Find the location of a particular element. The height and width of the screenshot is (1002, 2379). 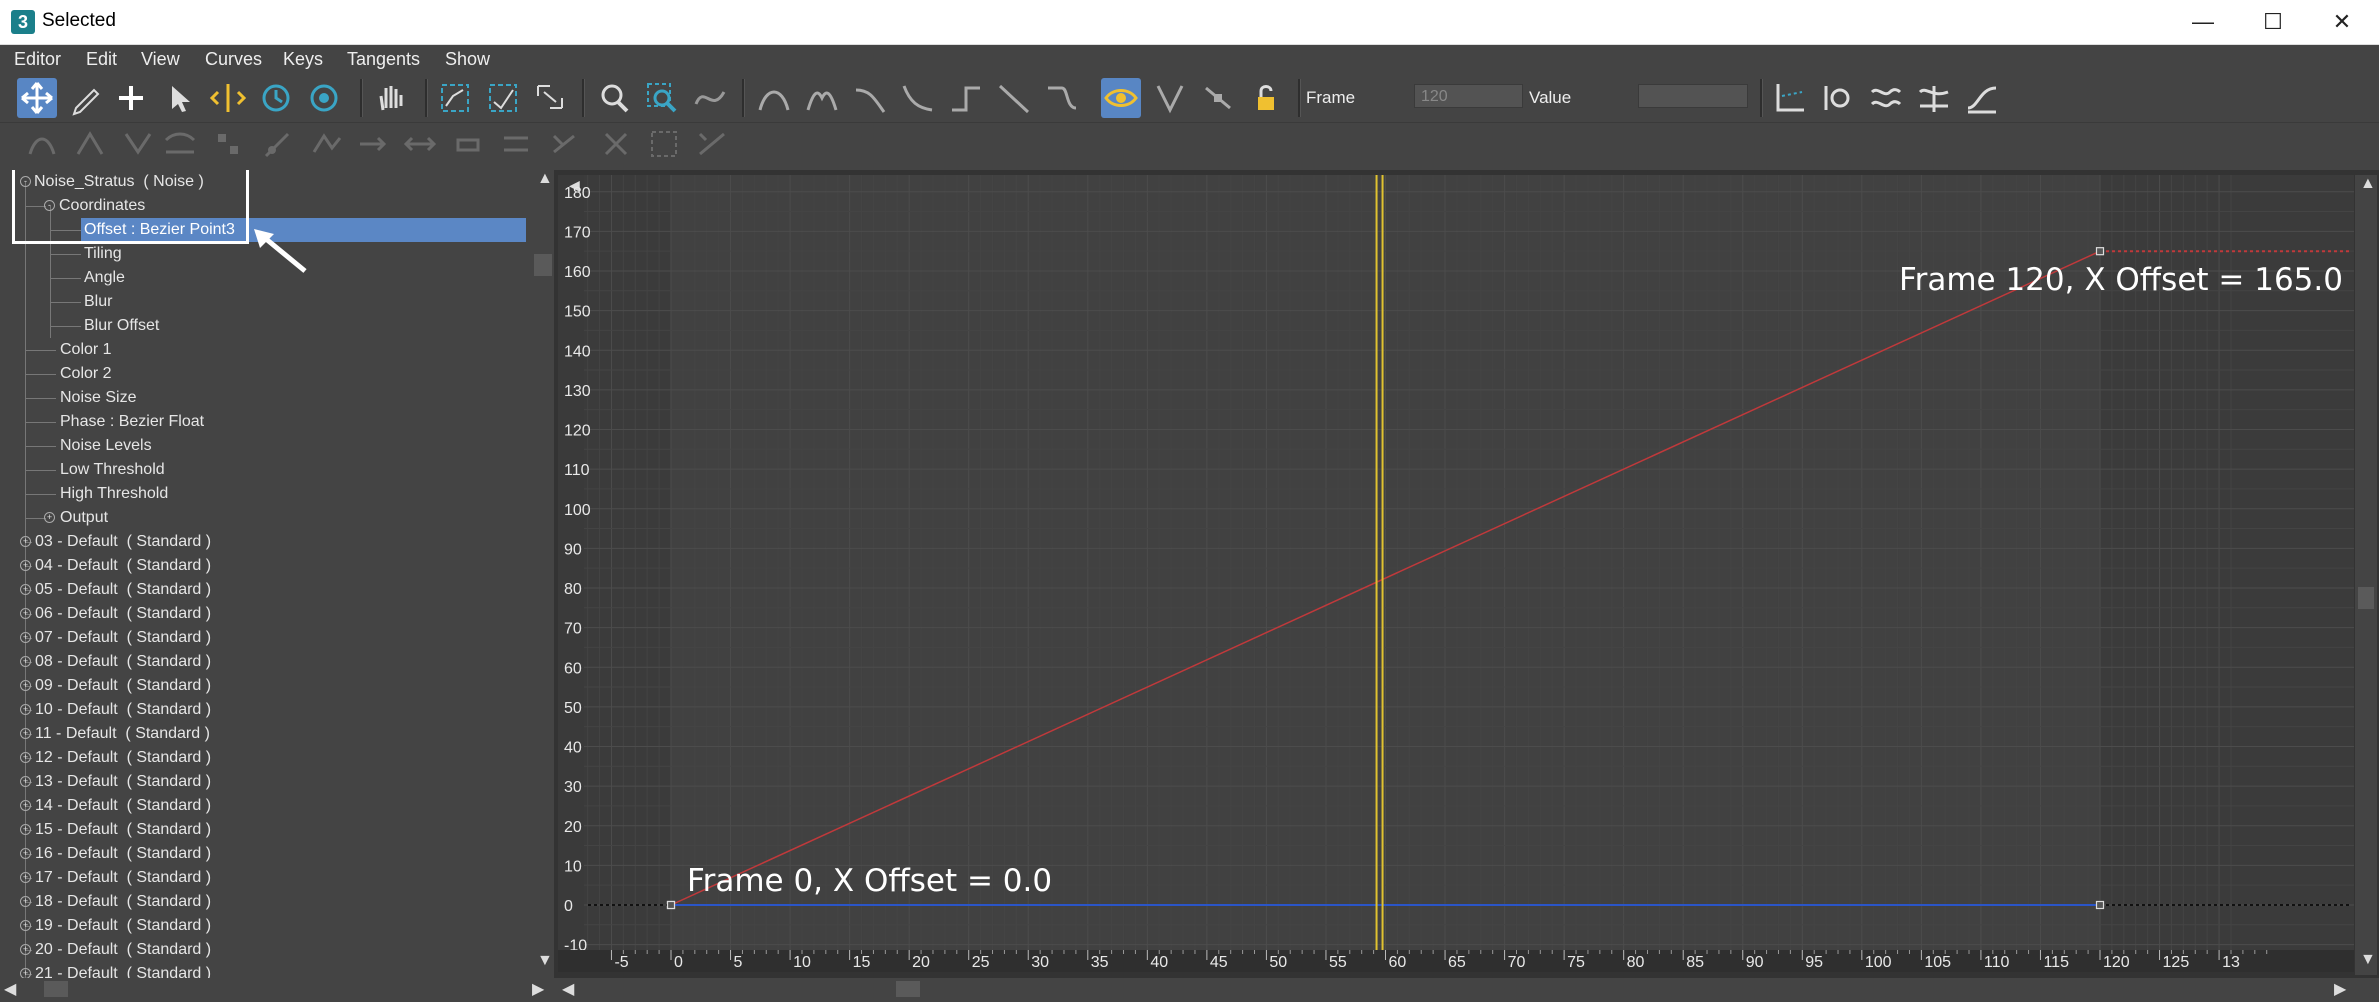

tree-item-material: 03 - Default ( Standard ) is located at coordinates (123, 542).